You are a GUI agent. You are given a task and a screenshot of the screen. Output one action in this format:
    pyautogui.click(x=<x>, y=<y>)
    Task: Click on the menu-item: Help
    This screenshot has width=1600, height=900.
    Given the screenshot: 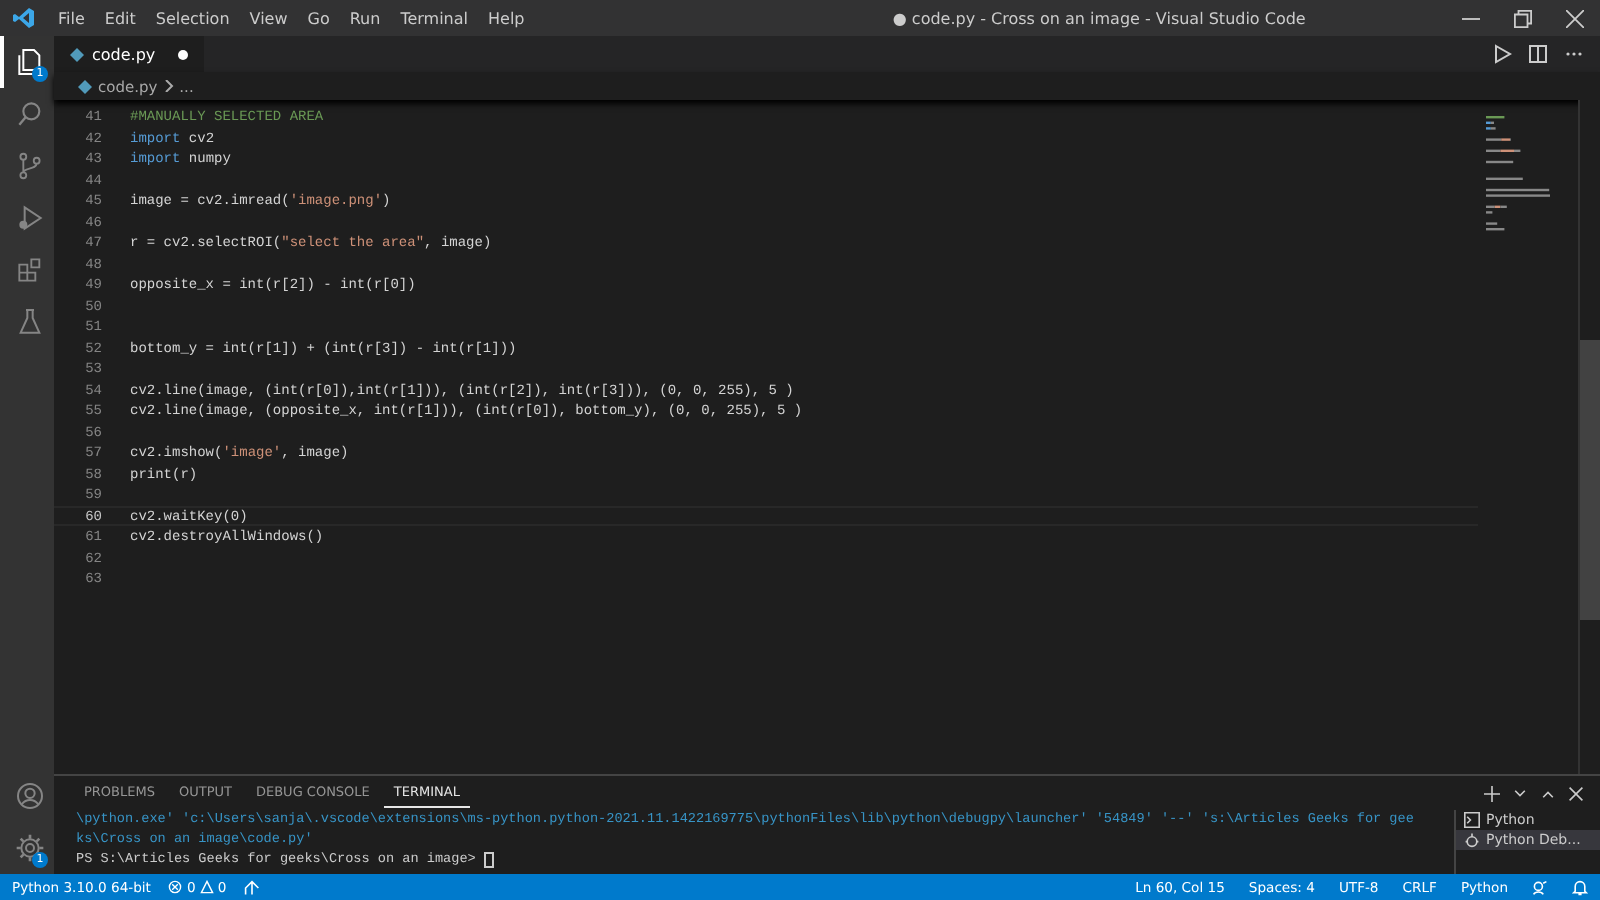 What is the action you would take?
    pyautogui.click(x=506, y=18)
    